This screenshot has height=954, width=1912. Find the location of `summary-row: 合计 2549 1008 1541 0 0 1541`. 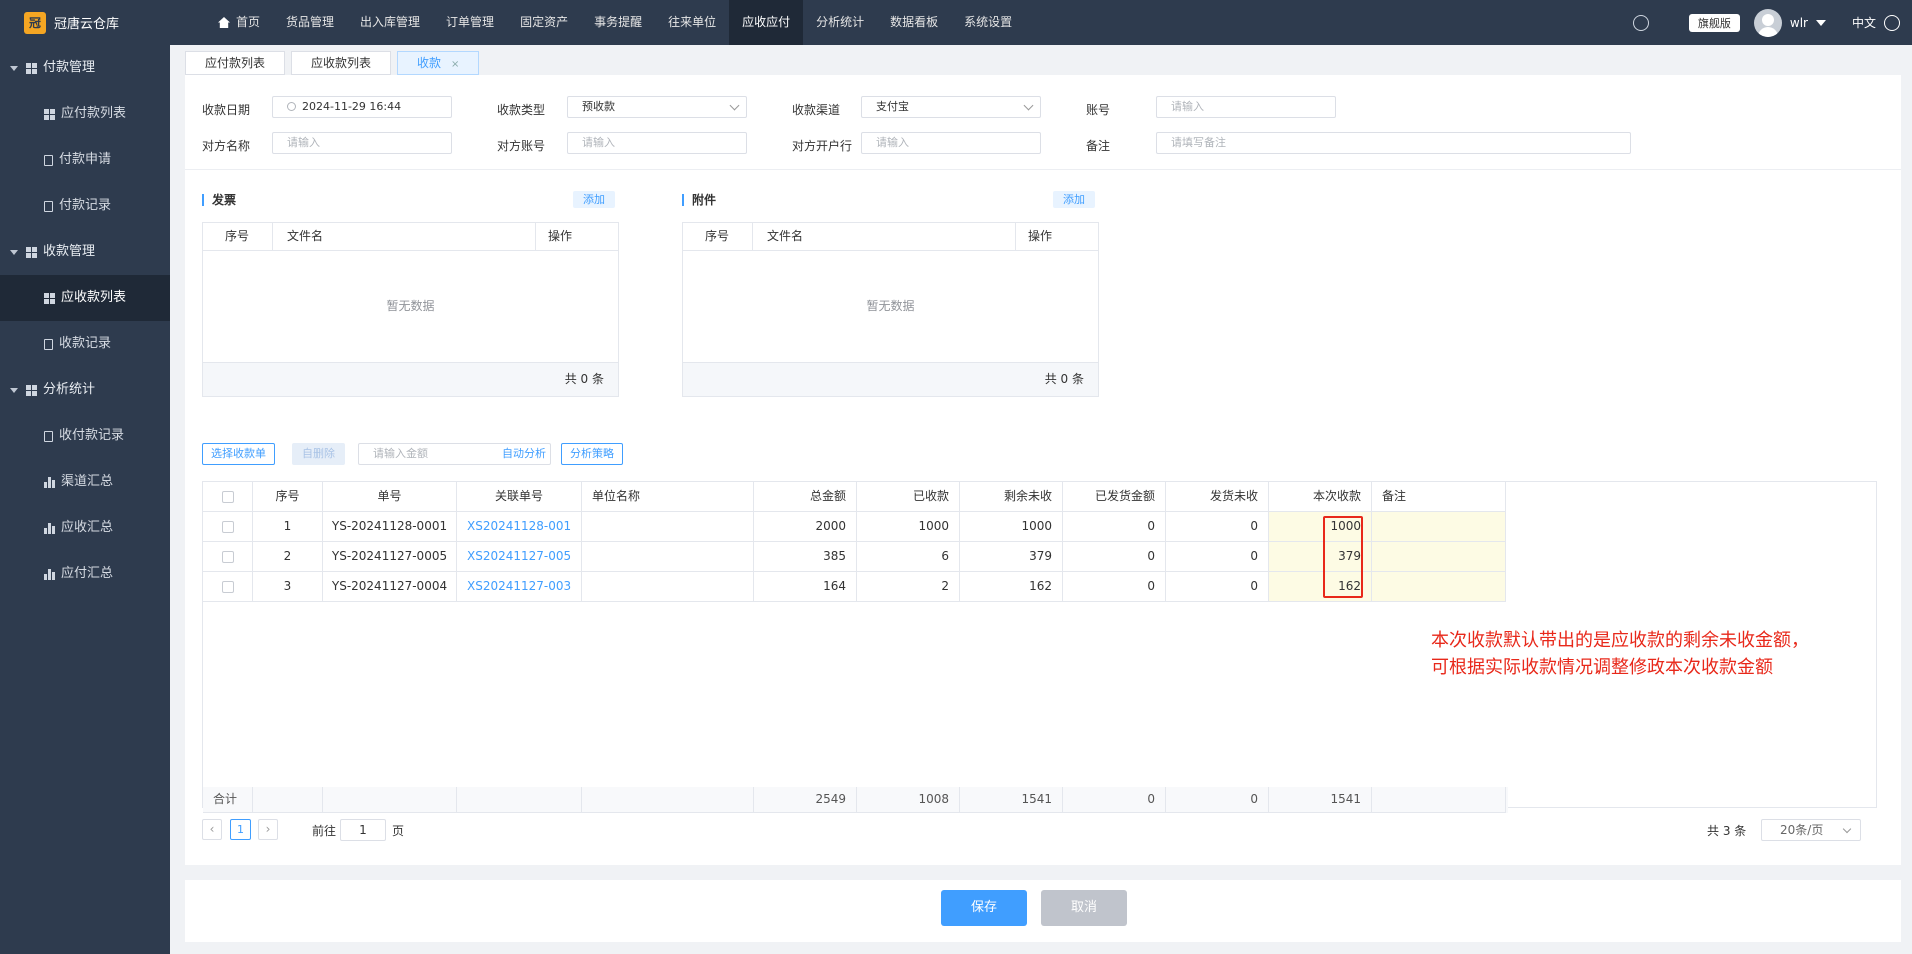

summary-row: 合计 2549 1008 1541 0 0 1541 is located at coordinates (855, 800).